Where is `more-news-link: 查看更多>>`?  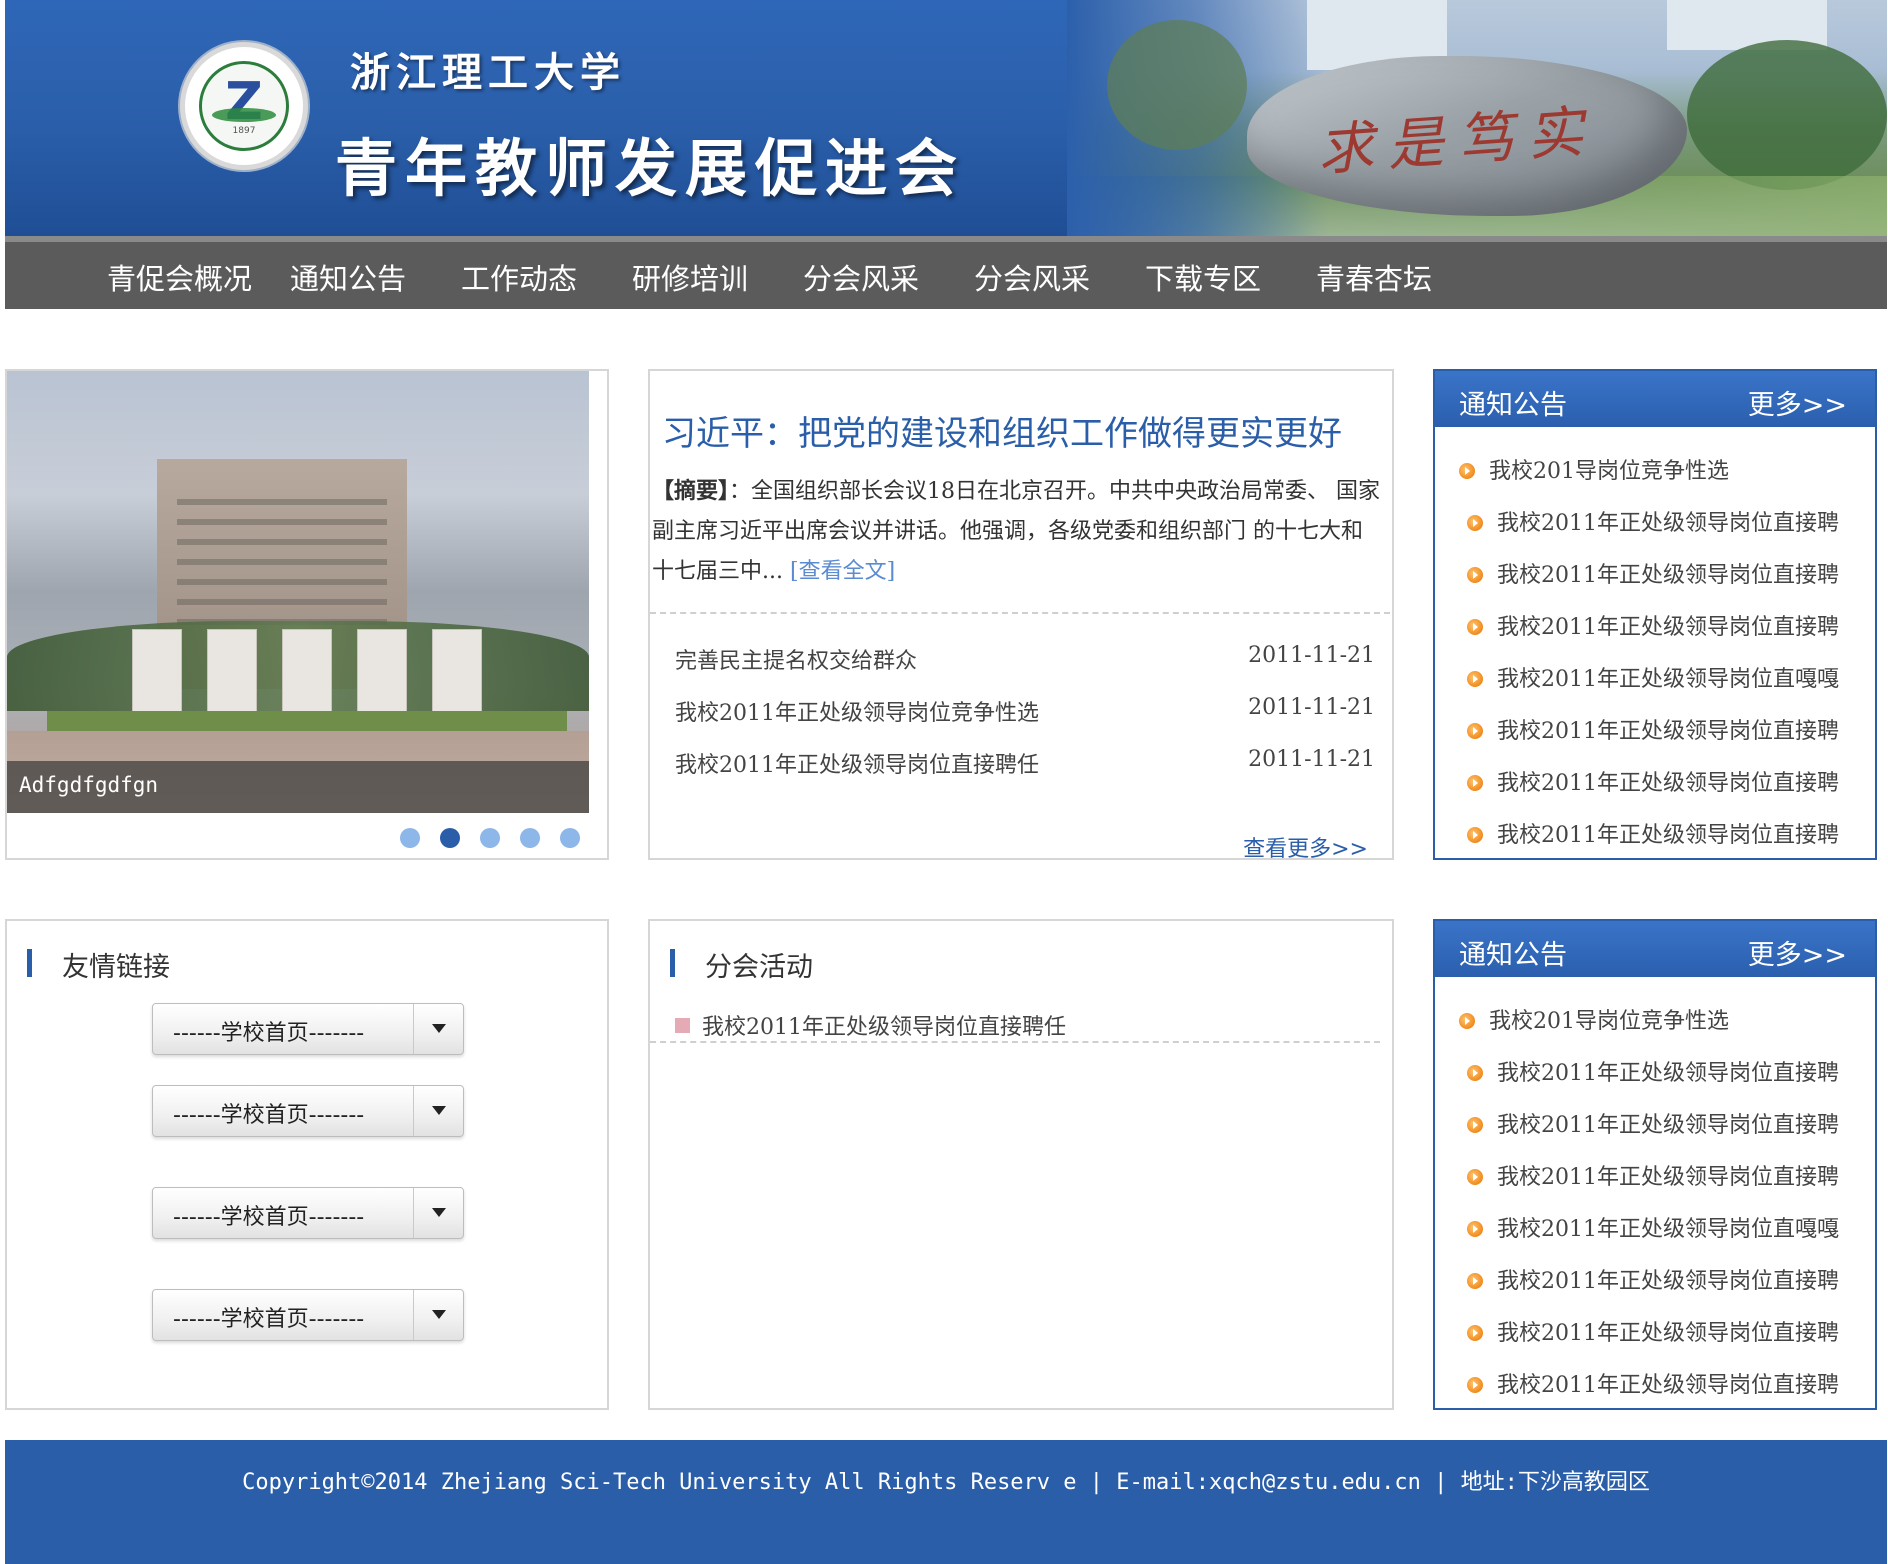
more-news-link: 查看更多>> is located at coordinates (1305, 847).